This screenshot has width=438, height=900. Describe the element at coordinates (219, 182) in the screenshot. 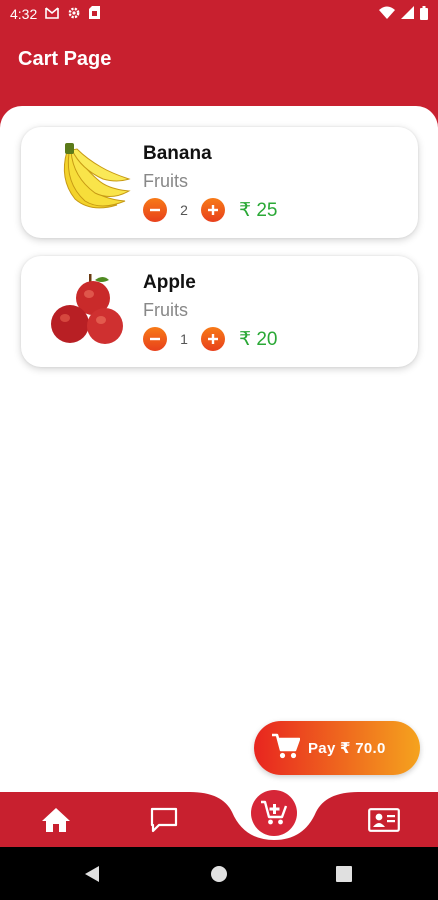

I see `cart-item-card: Banana Fruits 2 ₹ 25` at that location.